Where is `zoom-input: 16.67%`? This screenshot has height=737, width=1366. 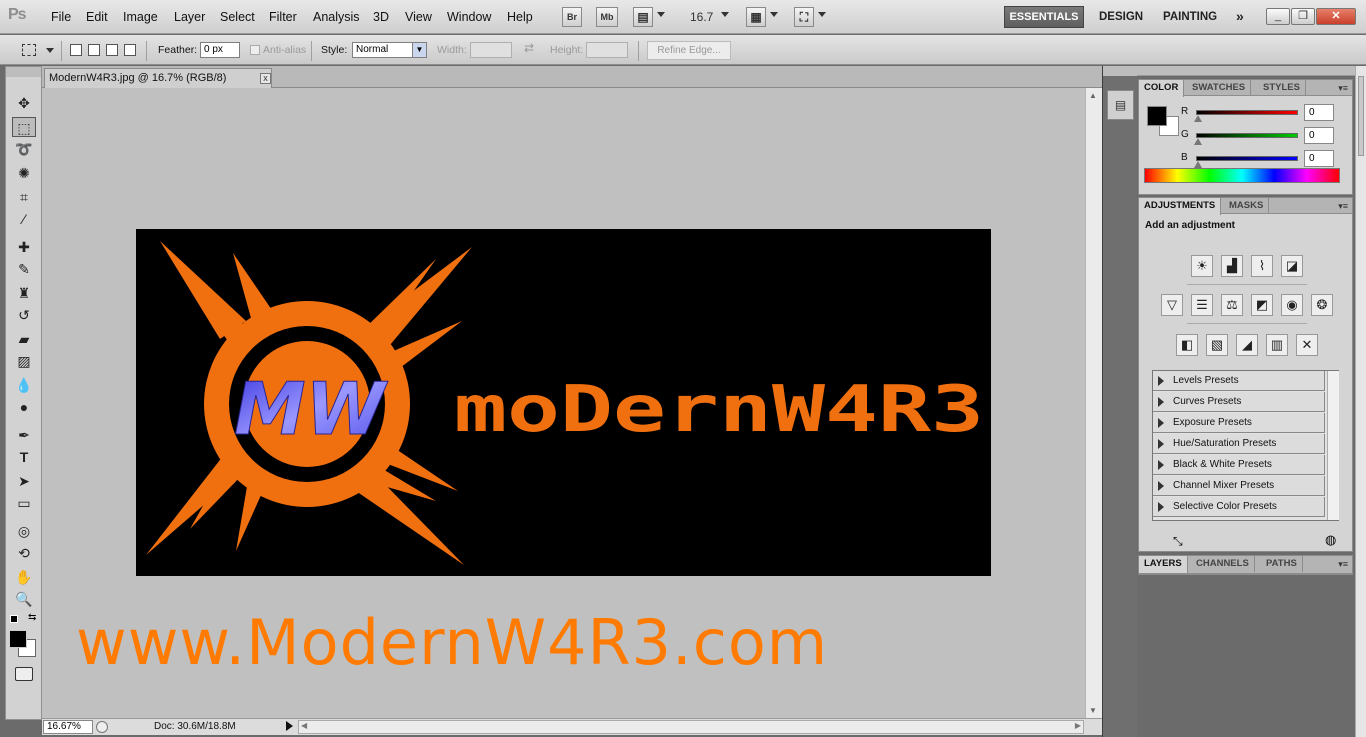 zoom-input: 16.67% is located at coordinates (68, 727).